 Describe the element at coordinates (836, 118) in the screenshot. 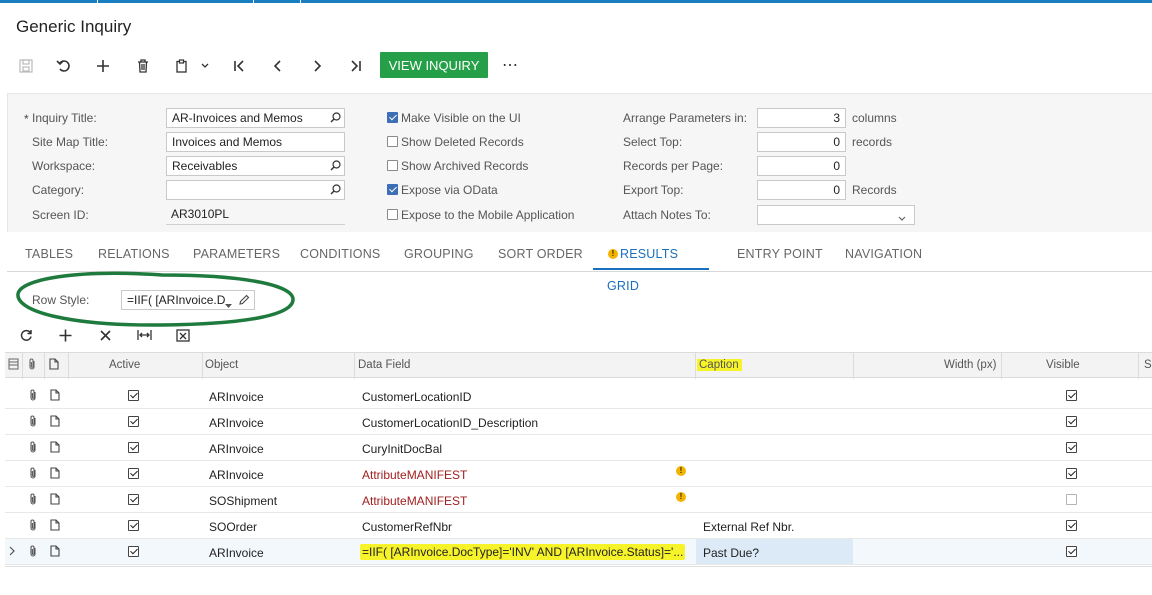

I see `arrange-parameters-value: 3` at that location.